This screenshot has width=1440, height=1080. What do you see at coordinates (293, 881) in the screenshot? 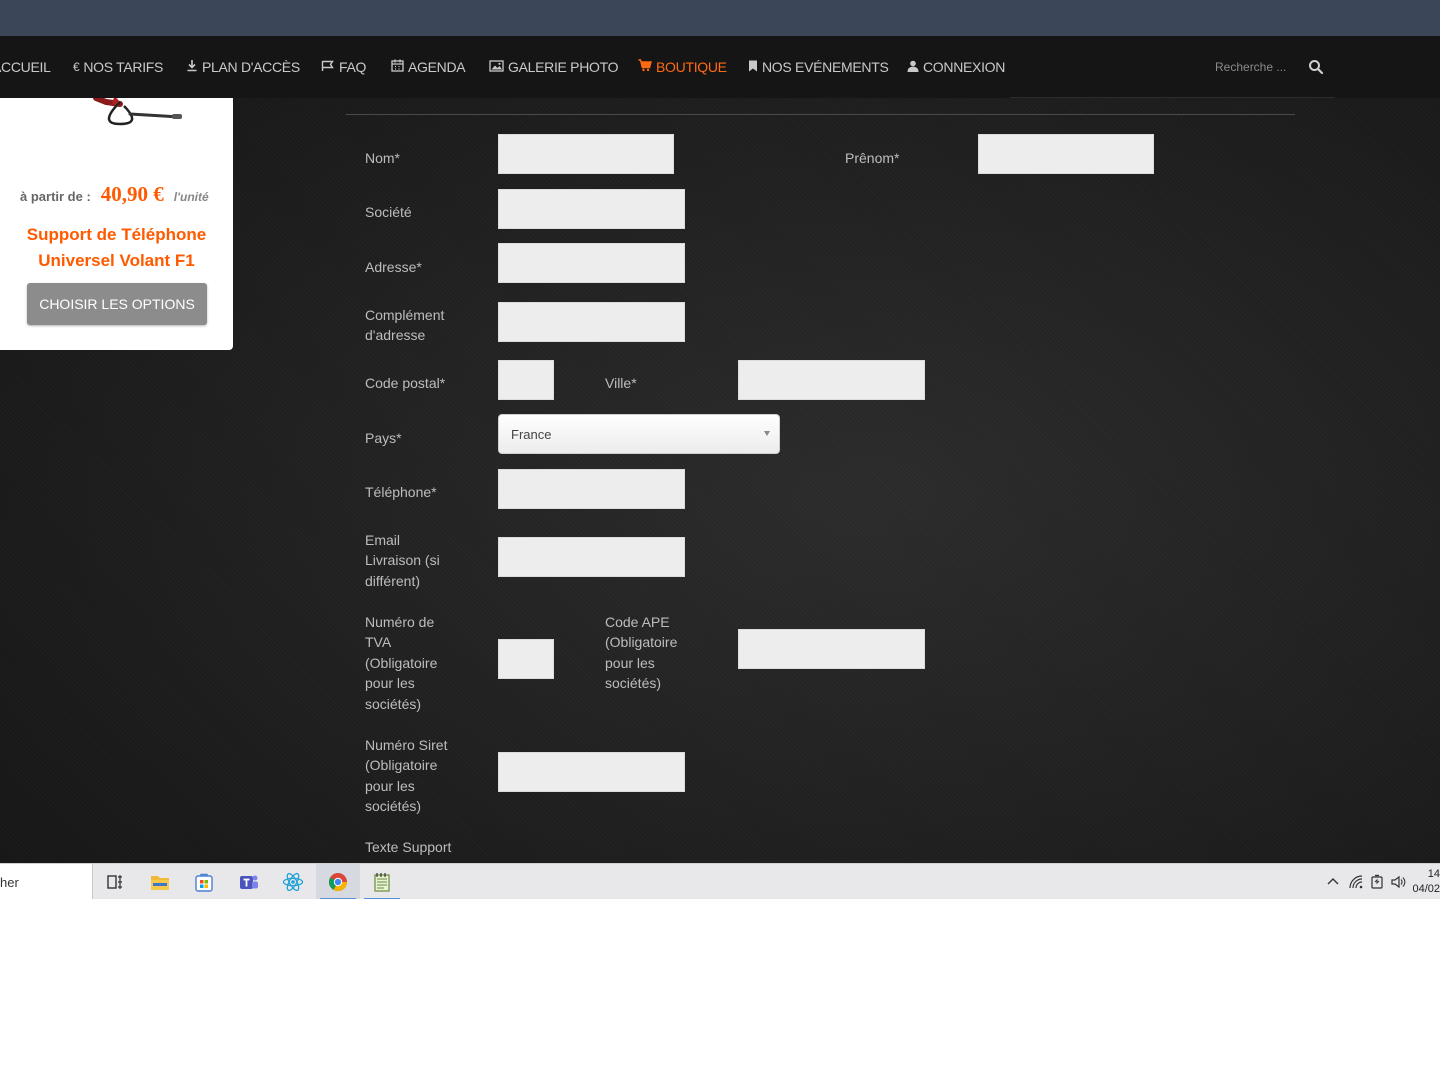
I see `react-icon` at bounding box center [293, 881].